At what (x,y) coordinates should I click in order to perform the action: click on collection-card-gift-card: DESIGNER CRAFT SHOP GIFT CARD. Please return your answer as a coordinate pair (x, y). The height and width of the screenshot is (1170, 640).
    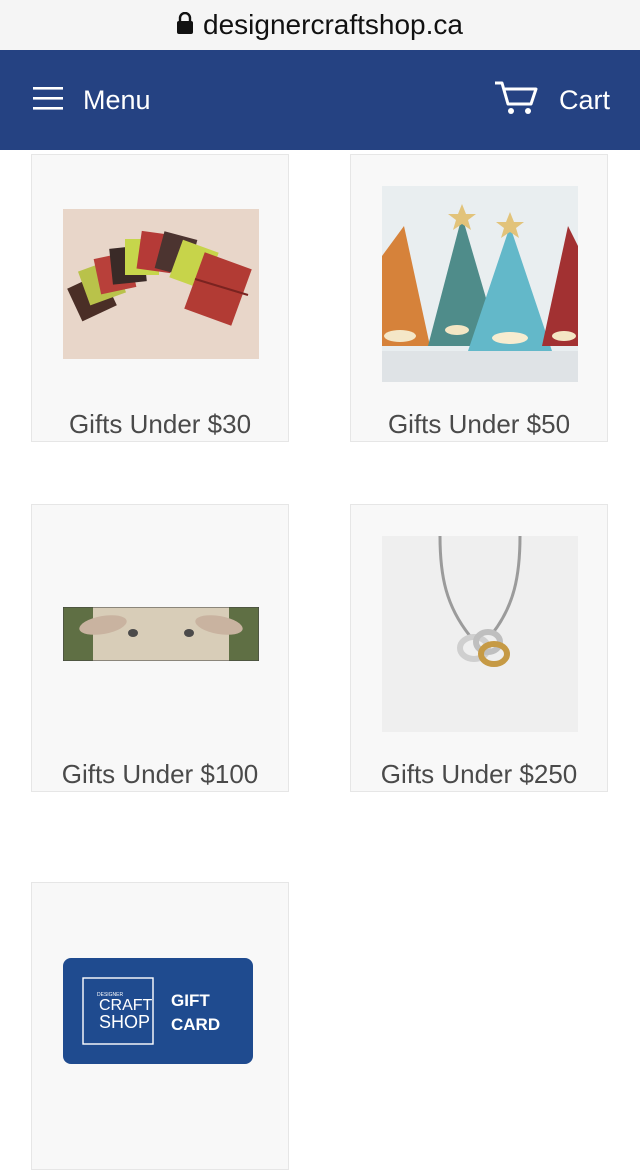
    Looking at the image, I should click on (160, 1026).